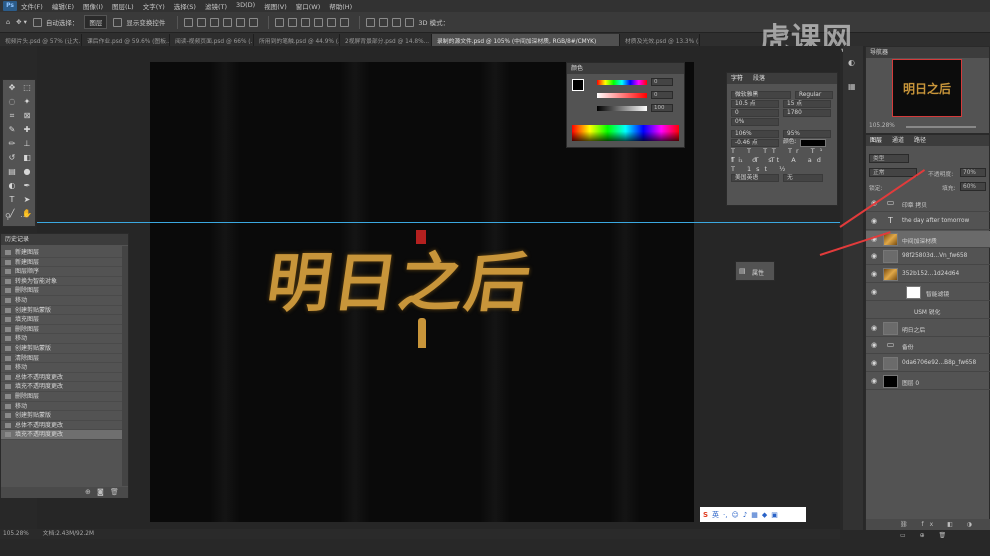  What do you see at coordinates (755, 103) in the screenshot?
I see `font-size-field: 10.5 点` at bounding box center [755, 103].